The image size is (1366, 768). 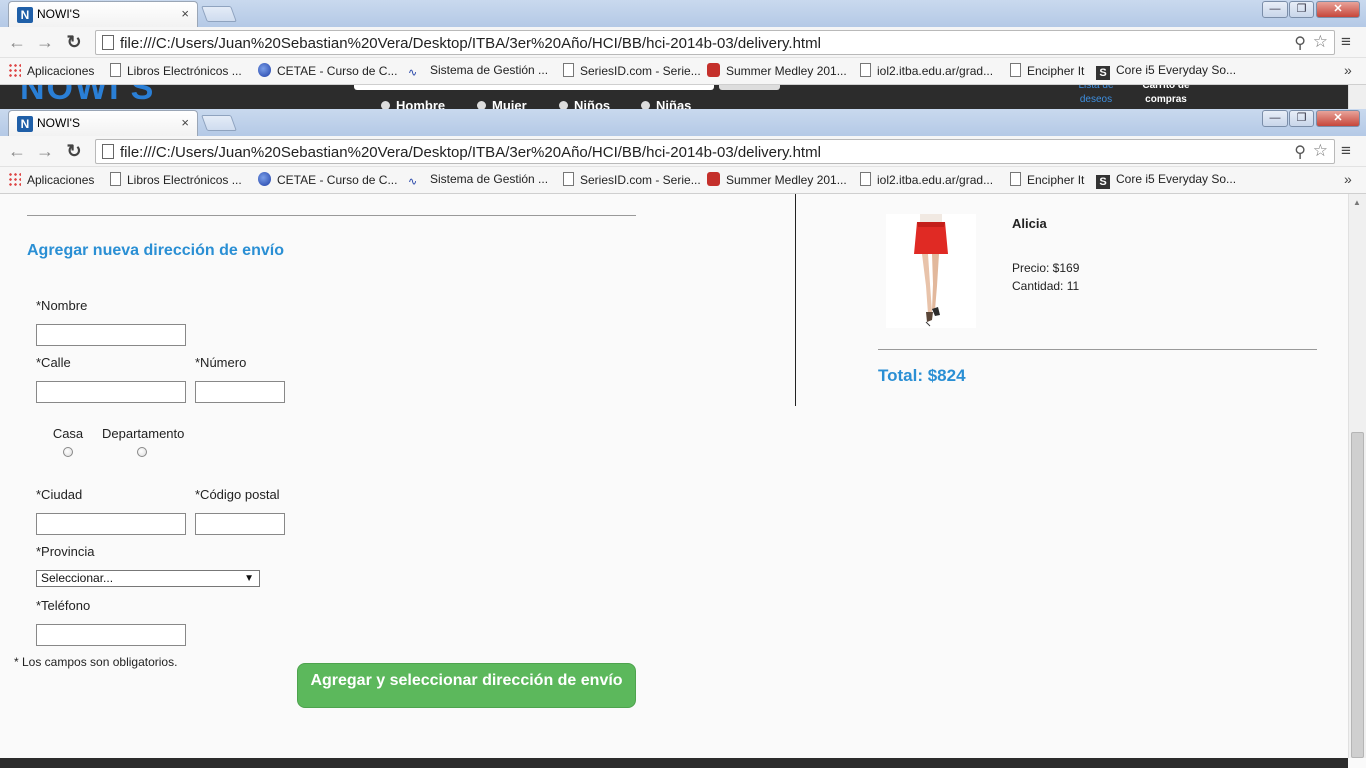 I want to click on product-image, so click(x=931, y=271).